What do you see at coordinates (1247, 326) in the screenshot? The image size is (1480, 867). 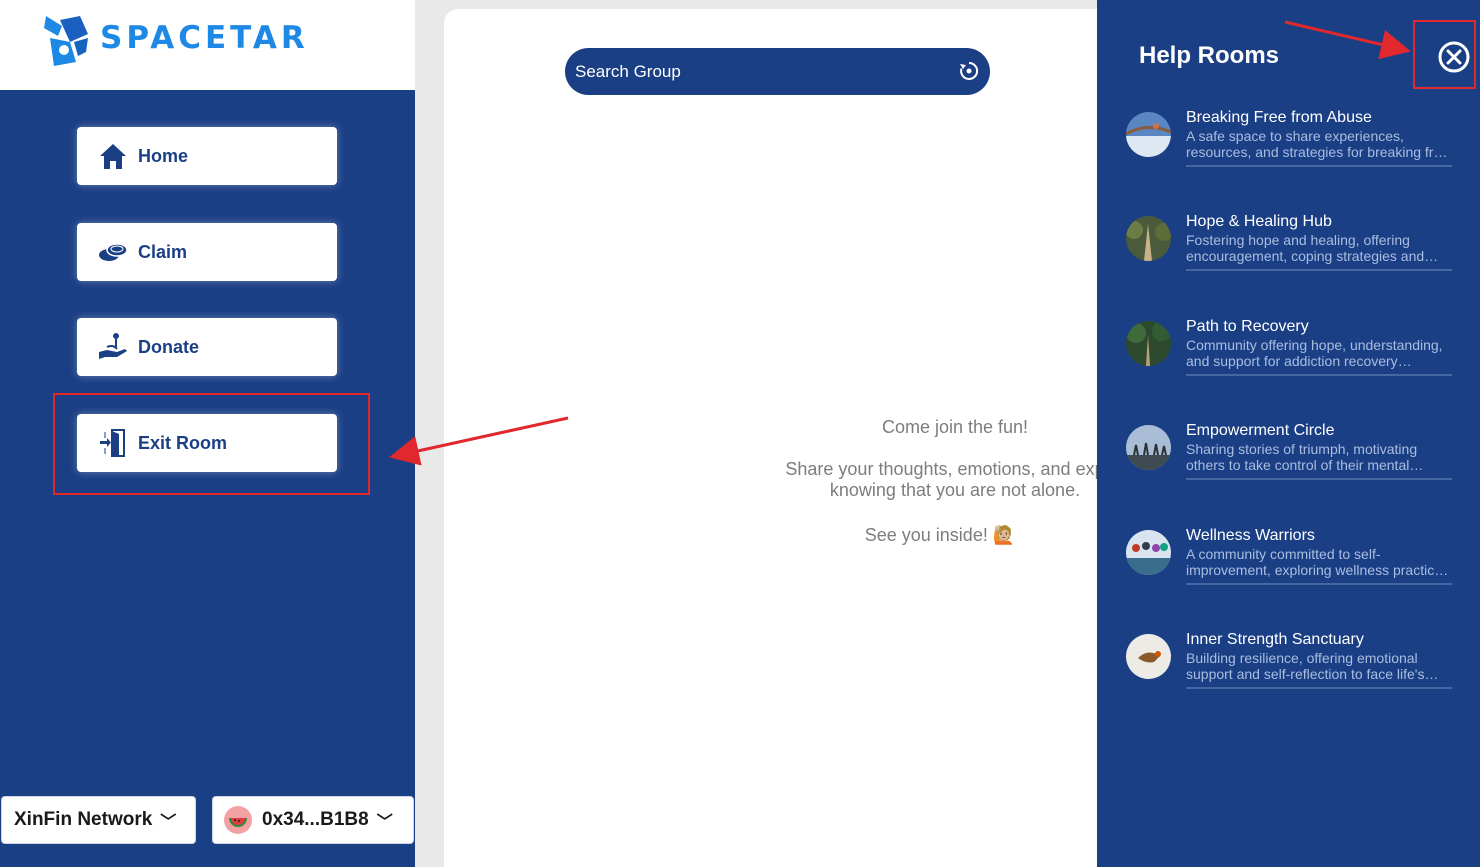 I see `room-name: Path to Recovery` at bounding box center [1247, 326].